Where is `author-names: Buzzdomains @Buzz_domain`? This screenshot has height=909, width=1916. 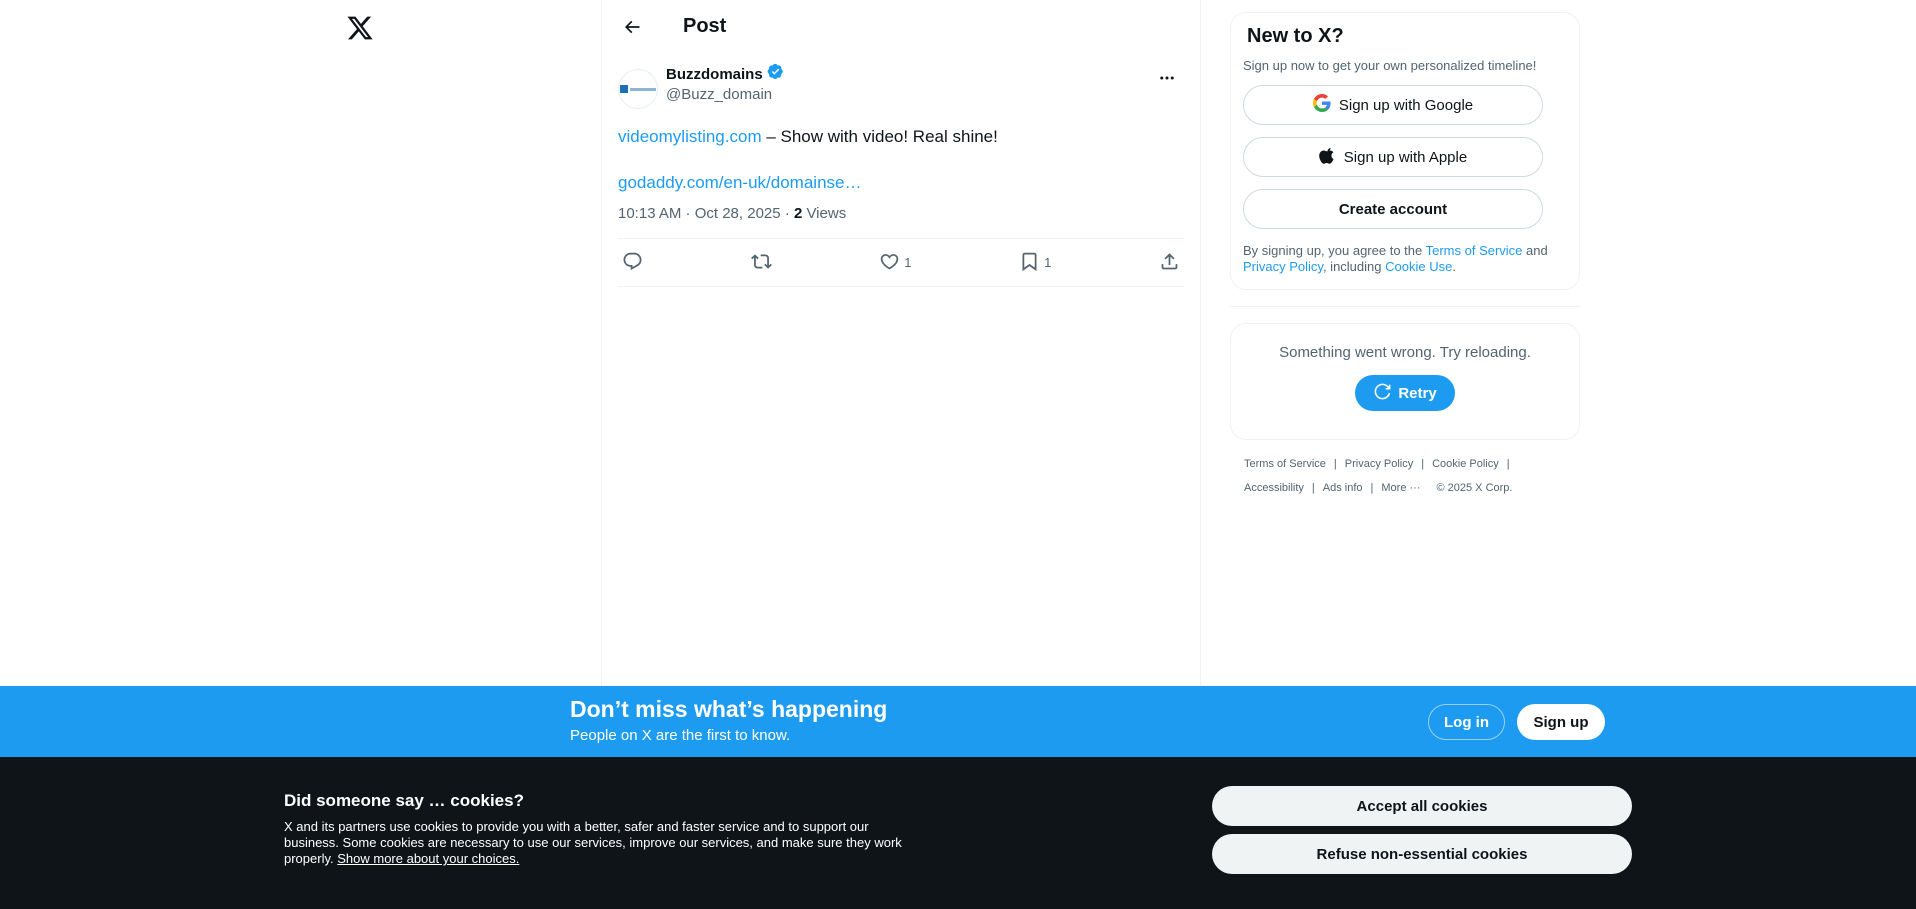
author-names: Buzzdomains @Buzz_domain is located at coordinates (725, 83).